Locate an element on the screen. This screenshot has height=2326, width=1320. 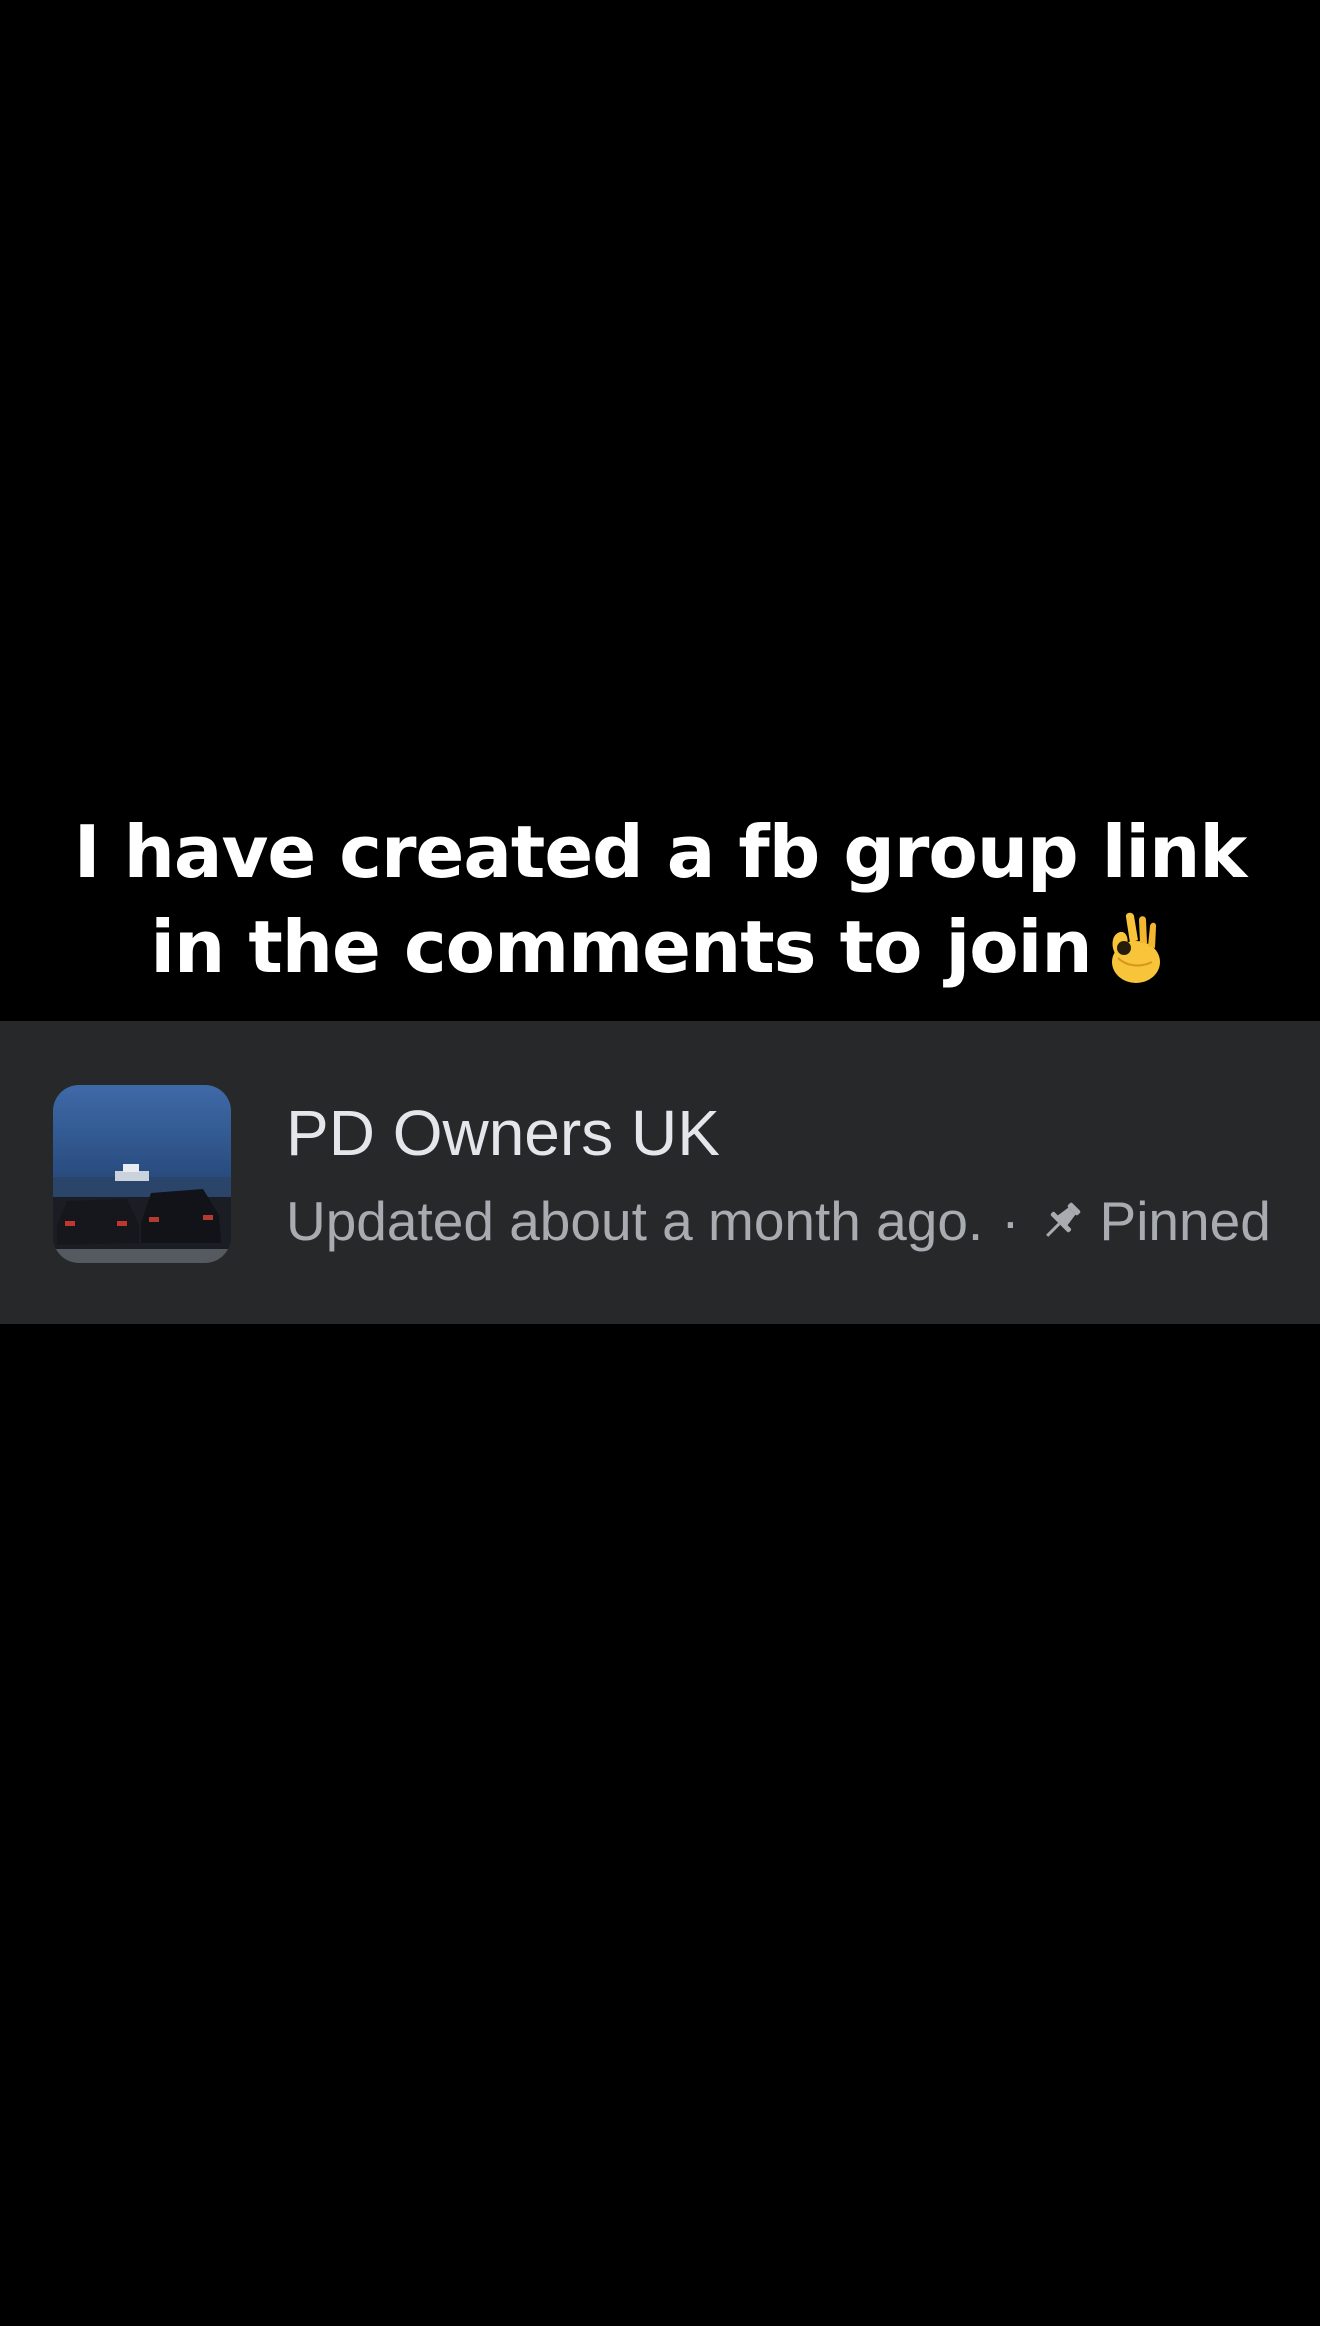
ok-hand-emoji-icon is located at coordinates (1135, 948).